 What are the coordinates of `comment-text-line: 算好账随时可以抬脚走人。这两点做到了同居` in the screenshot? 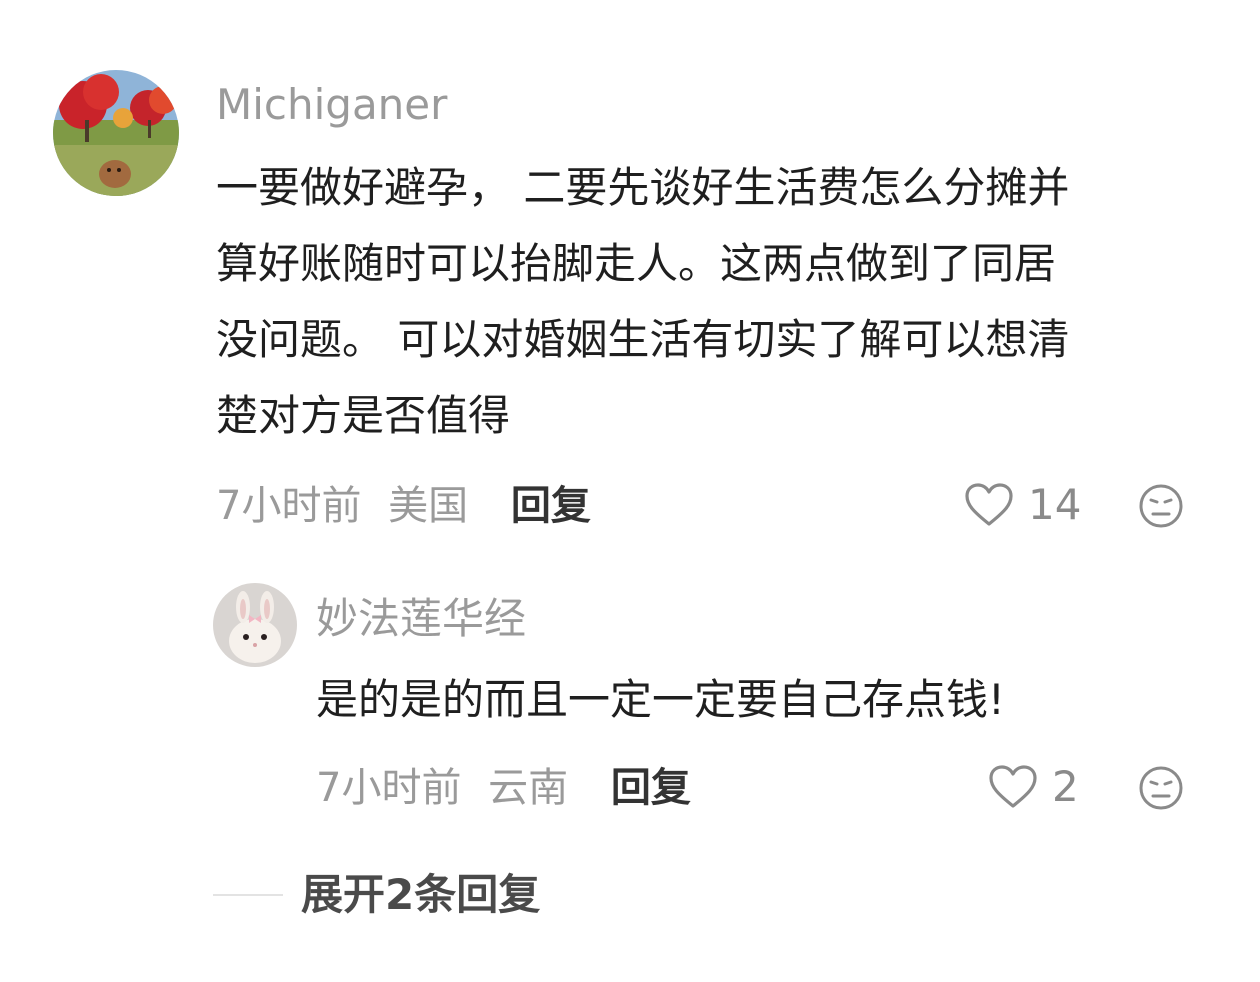 It's located at (636, 263).